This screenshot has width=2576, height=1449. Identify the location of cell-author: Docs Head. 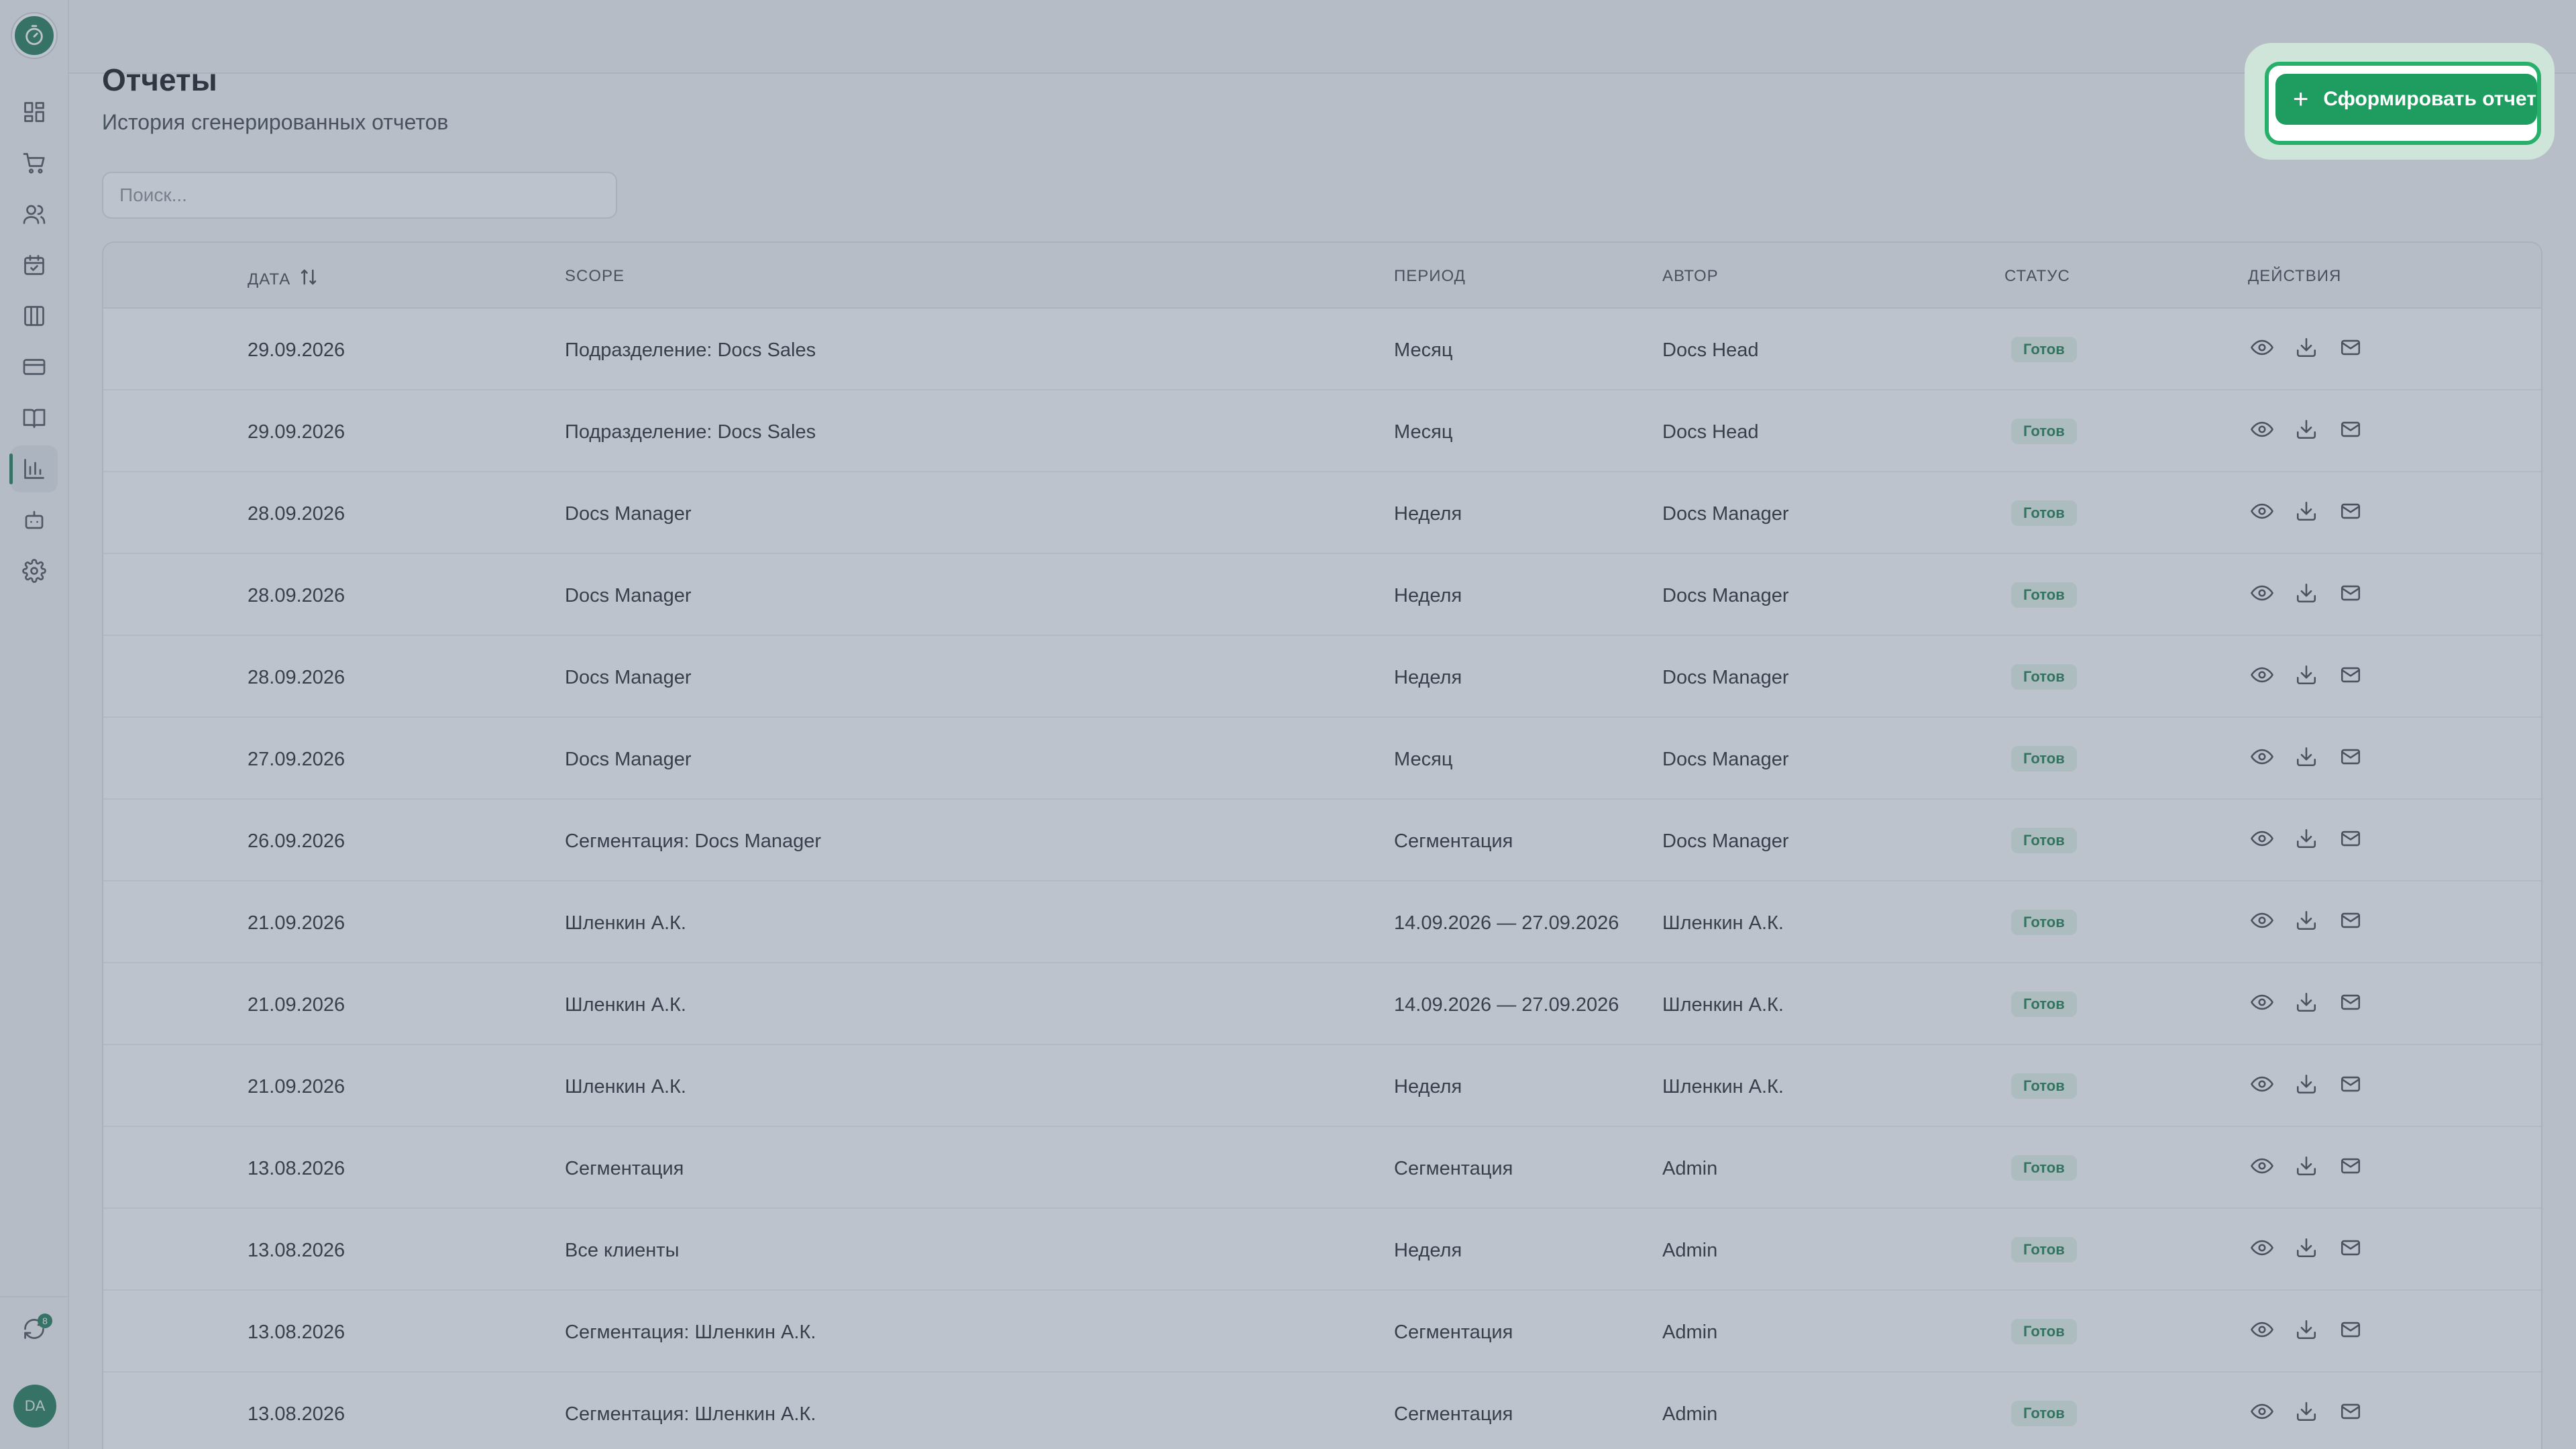
(1710, 432).